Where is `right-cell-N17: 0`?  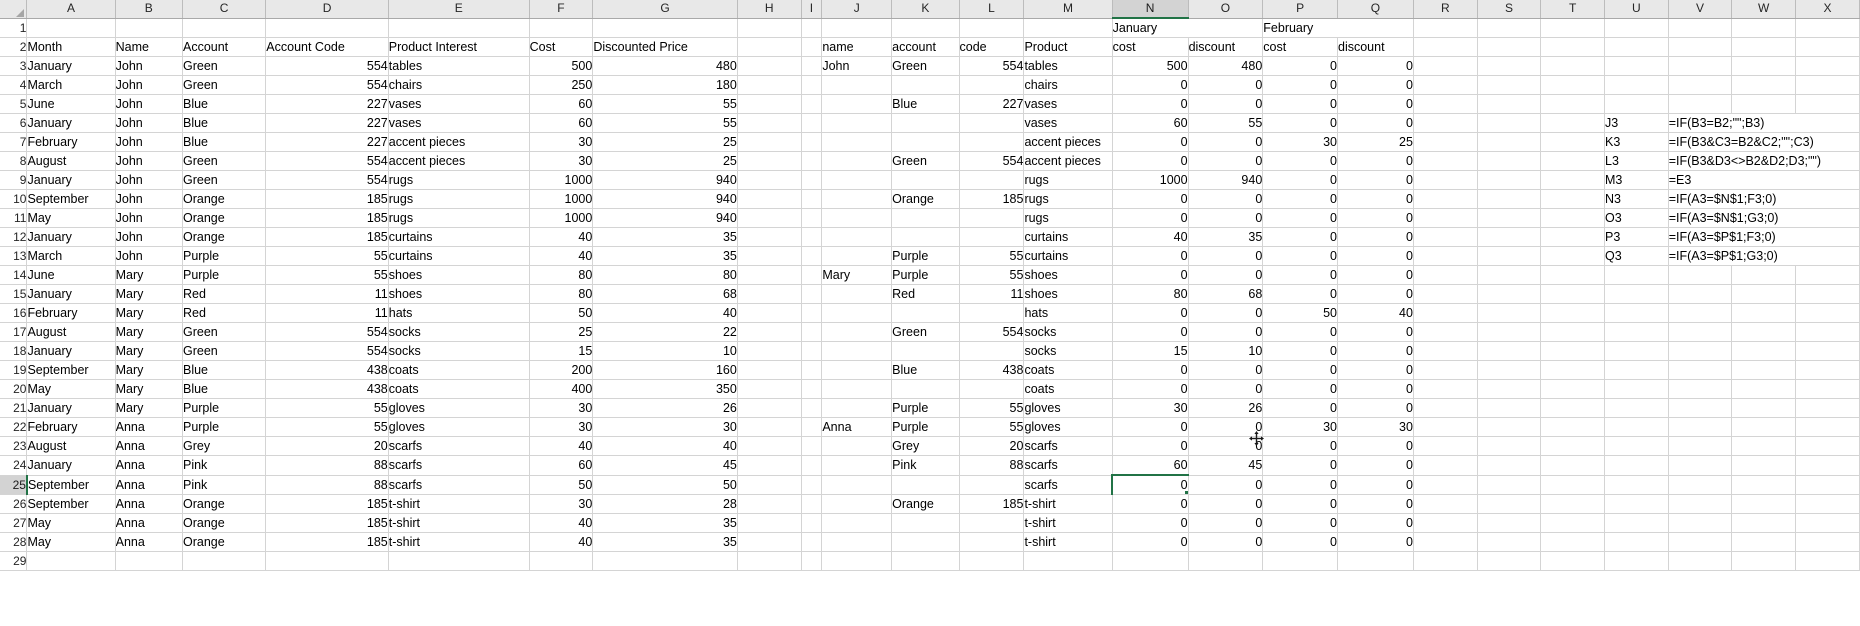
right-cell-N17: 0 is located at coordinates (1150, 332).